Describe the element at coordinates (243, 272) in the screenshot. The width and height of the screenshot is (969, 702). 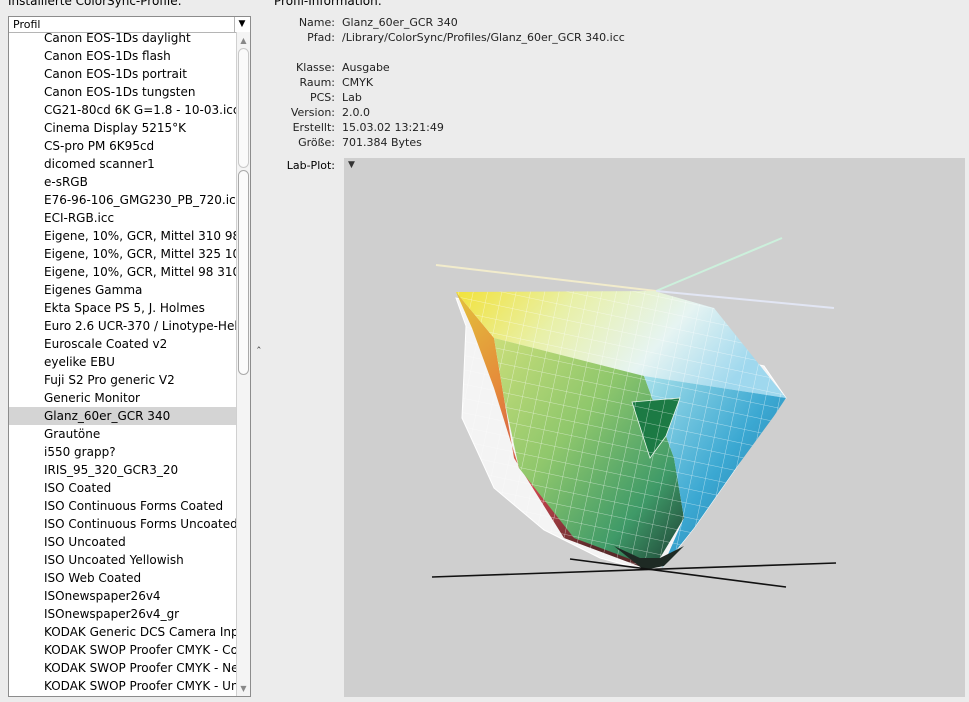
I see `scroll-thumb` at that location.